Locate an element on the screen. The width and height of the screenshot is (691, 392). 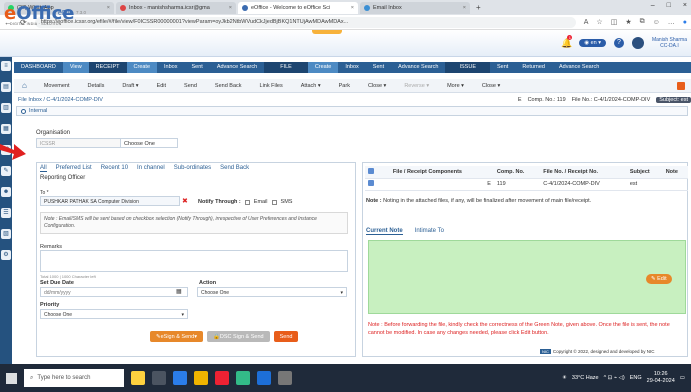
due-date-input: dd/mm/yyyy is located at coordinates (114, 292).